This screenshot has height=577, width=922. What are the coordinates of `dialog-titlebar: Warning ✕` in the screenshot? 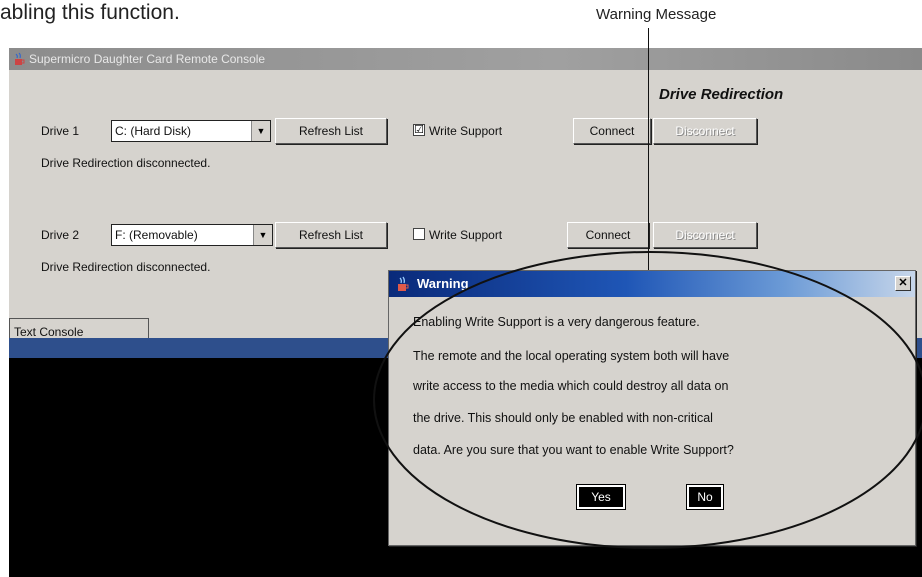 It's located at (652, 284).